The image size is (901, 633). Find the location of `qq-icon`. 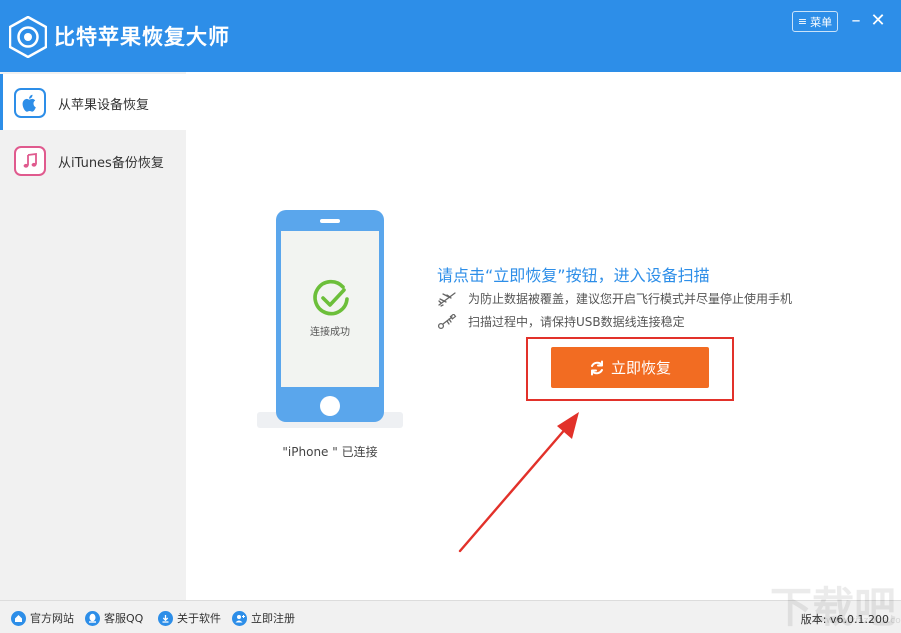

qq-icon is located at coordinates (92, 618).